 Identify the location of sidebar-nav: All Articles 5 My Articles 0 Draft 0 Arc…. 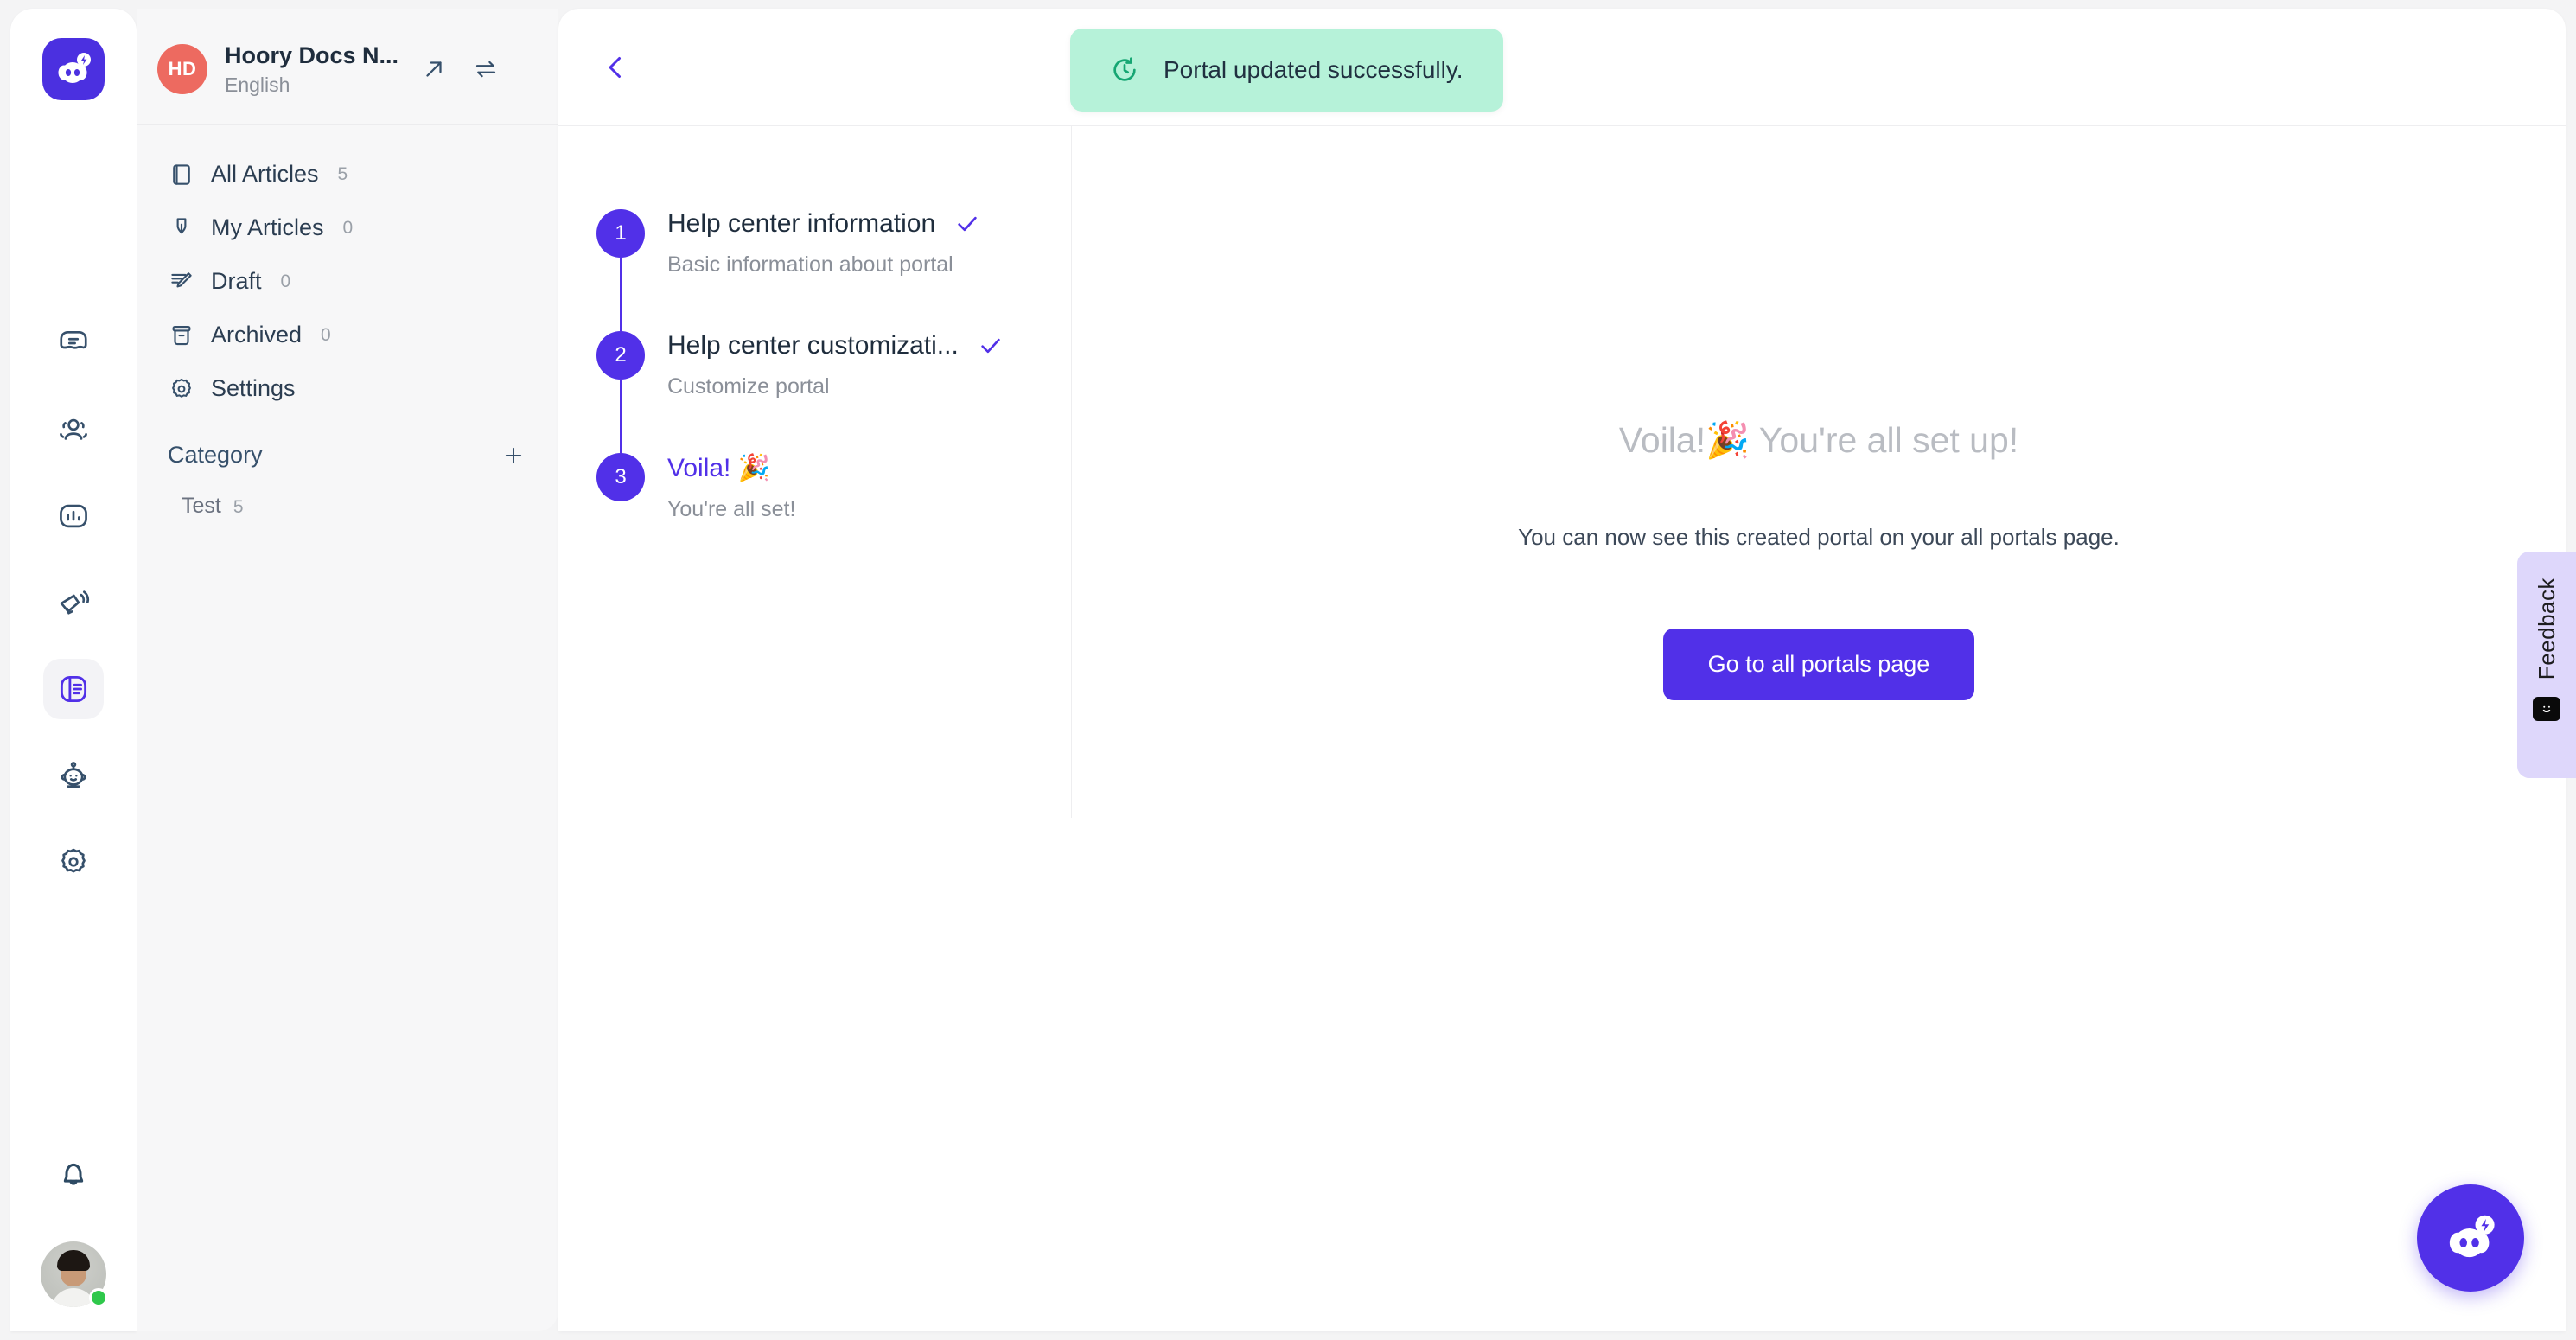
(347, 270).